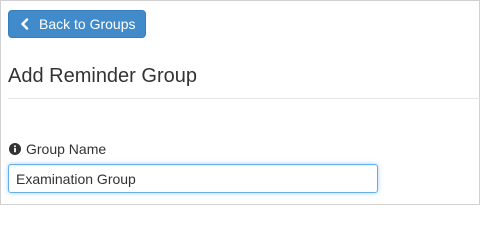 Image resolution: width=480 pixels, height=240 pixels. What do you see at coordinates (25, 24) in the screenshot?
I see `chevron-left-icon` at bounding box center [25, 24].